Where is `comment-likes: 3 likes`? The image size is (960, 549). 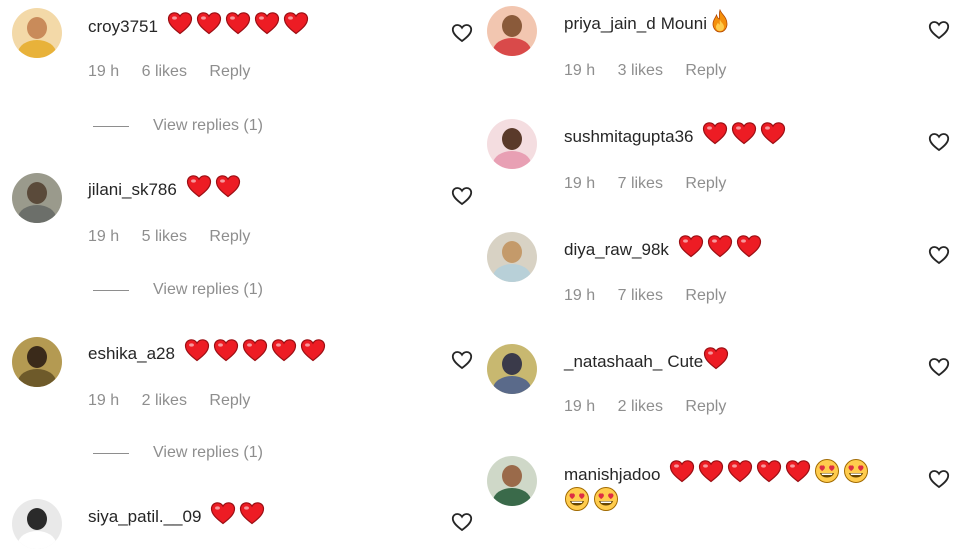
comment-likes: 3 likes is located at coordinates (640, 70).